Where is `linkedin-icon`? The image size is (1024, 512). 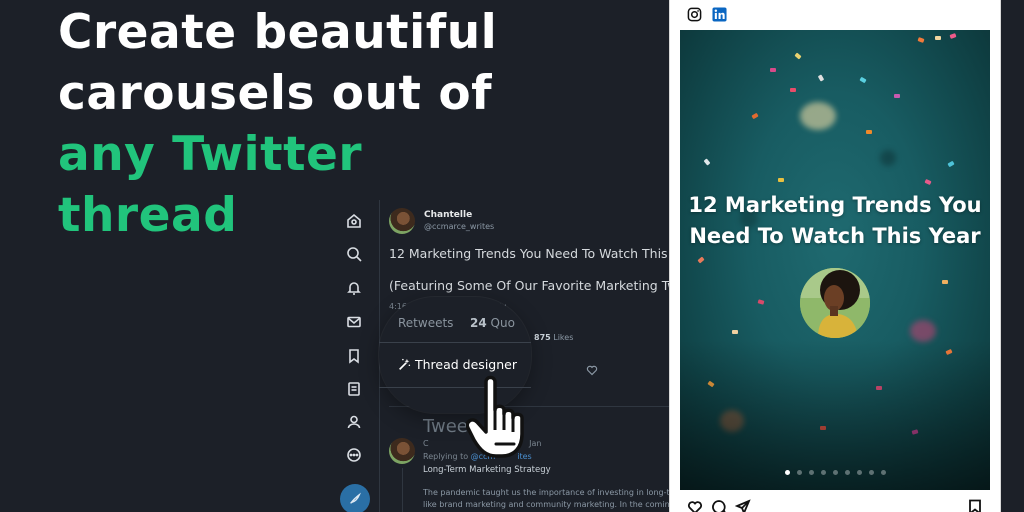
linkedin-icon is located at coordinates (719, 14).